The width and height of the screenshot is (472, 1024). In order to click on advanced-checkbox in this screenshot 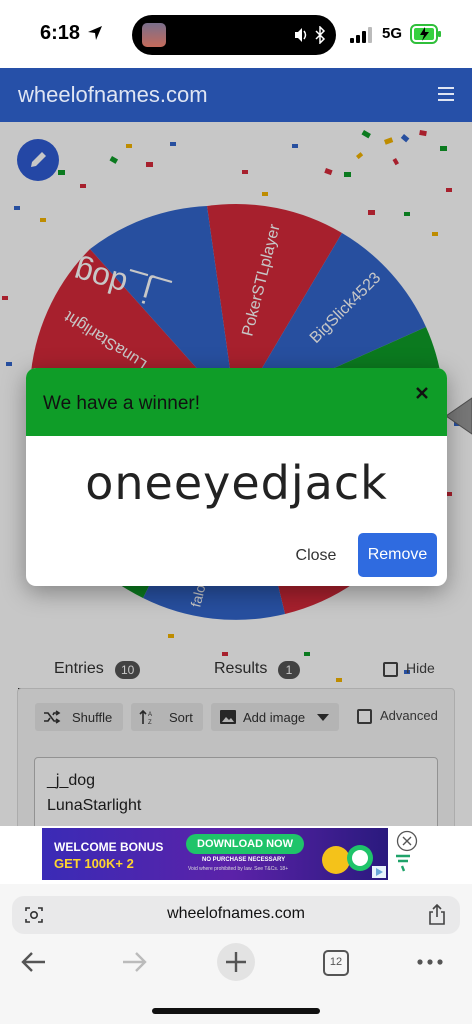, I will do `click(364, 716)`.